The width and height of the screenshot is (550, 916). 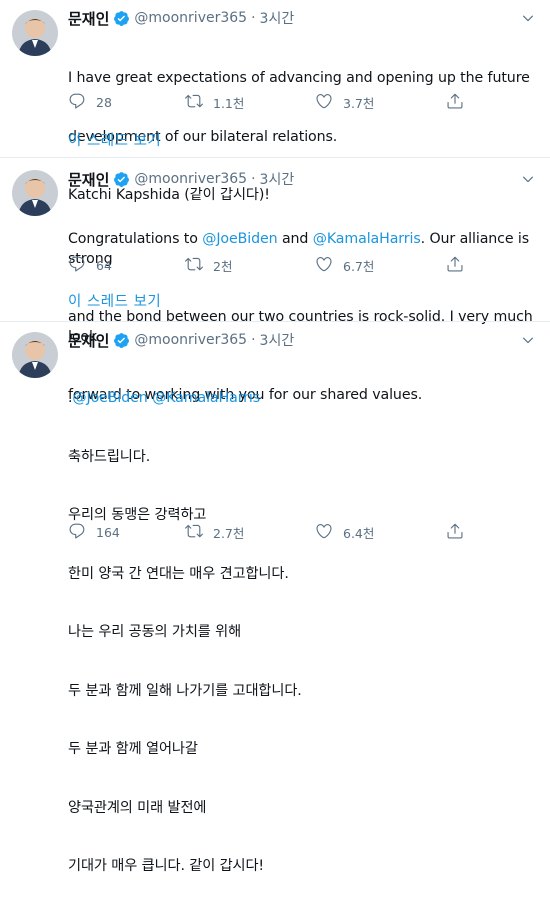 What do you see at coordinates (268, 532) in the screenshot?
I see `tweet-actions: 164 2.7천 6.4천` at bounding box center [268, 532].